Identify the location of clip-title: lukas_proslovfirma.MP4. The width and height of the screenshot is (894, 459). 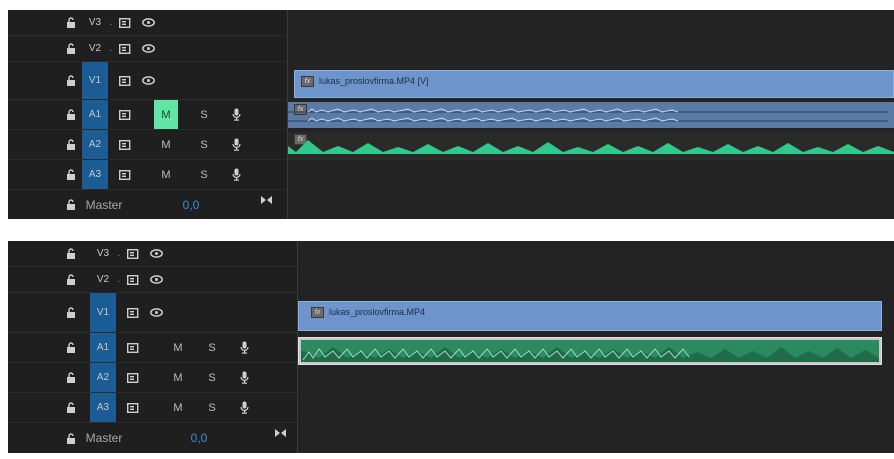
(377, 312).